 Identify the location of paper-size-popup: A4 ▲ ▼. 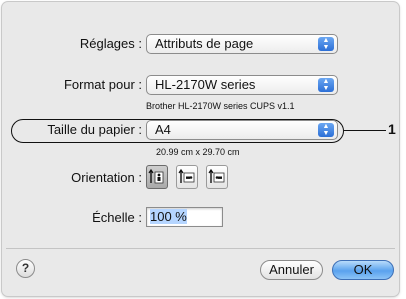
(242, 130).